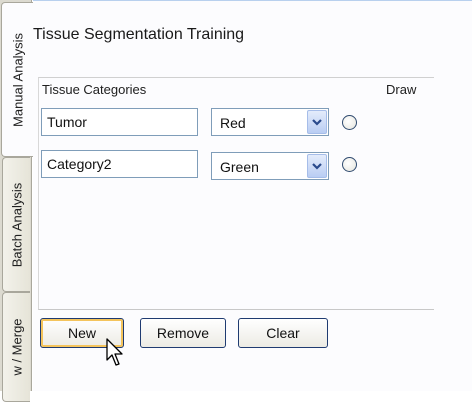 The height and width of the screenshot is (402, 472). I want to click on tissue-categories-header: Tissue Categories, so click(94, 89).